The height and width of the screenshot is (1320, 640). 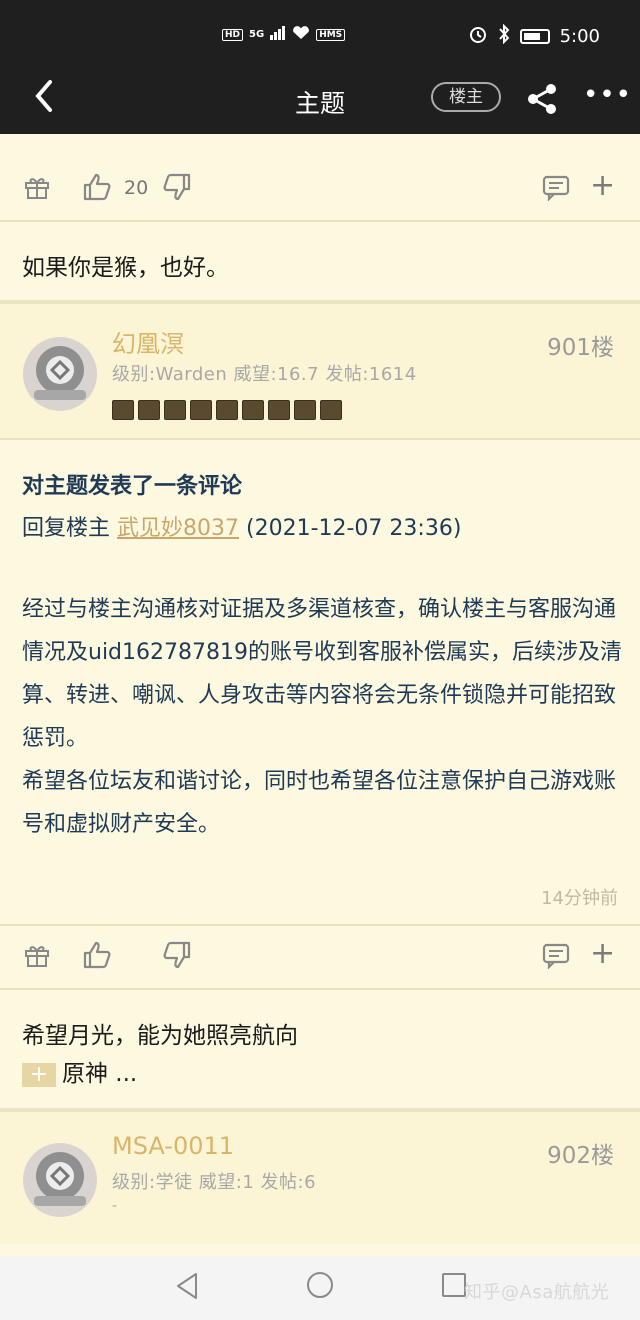 I want to click on floor-number: 902楼, so click(x=580, y=1156).